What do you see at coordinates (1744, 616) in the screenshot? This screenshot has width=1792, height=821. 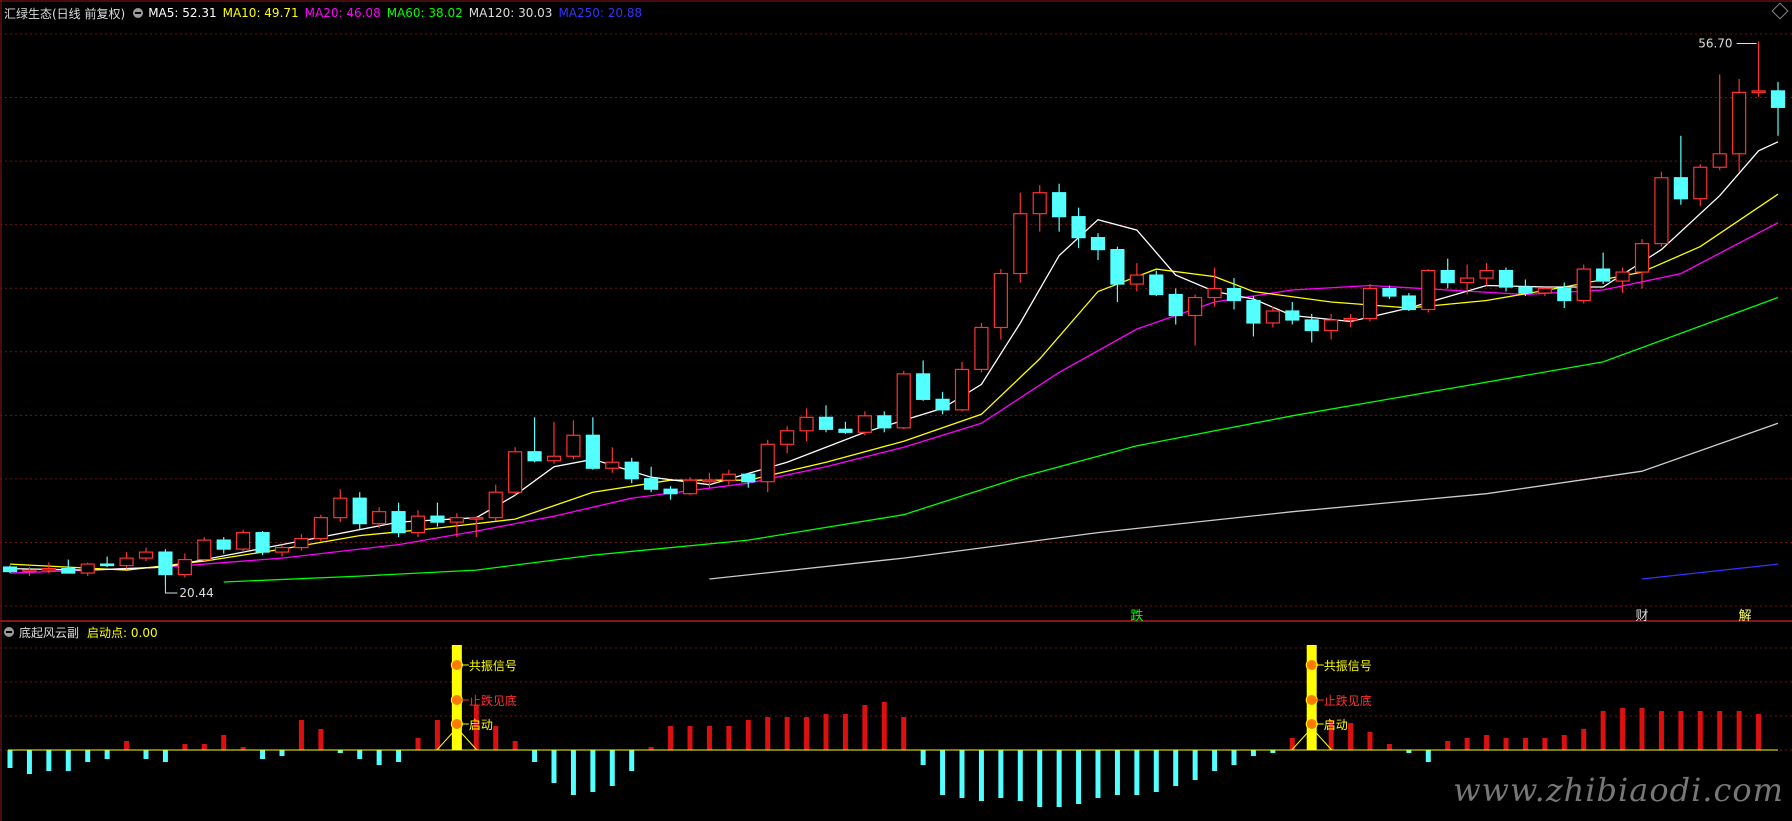 I see `event-marker: 解` at bounding box center [1744, 616].